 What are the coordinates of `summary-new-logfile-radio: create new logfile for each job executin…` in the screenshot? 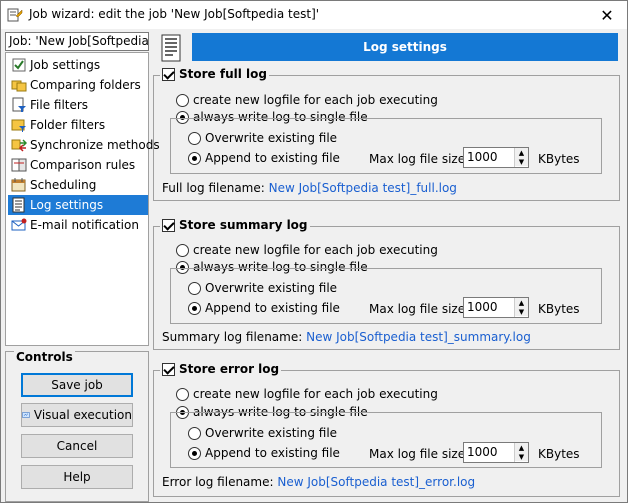 It's located at (307, 250).